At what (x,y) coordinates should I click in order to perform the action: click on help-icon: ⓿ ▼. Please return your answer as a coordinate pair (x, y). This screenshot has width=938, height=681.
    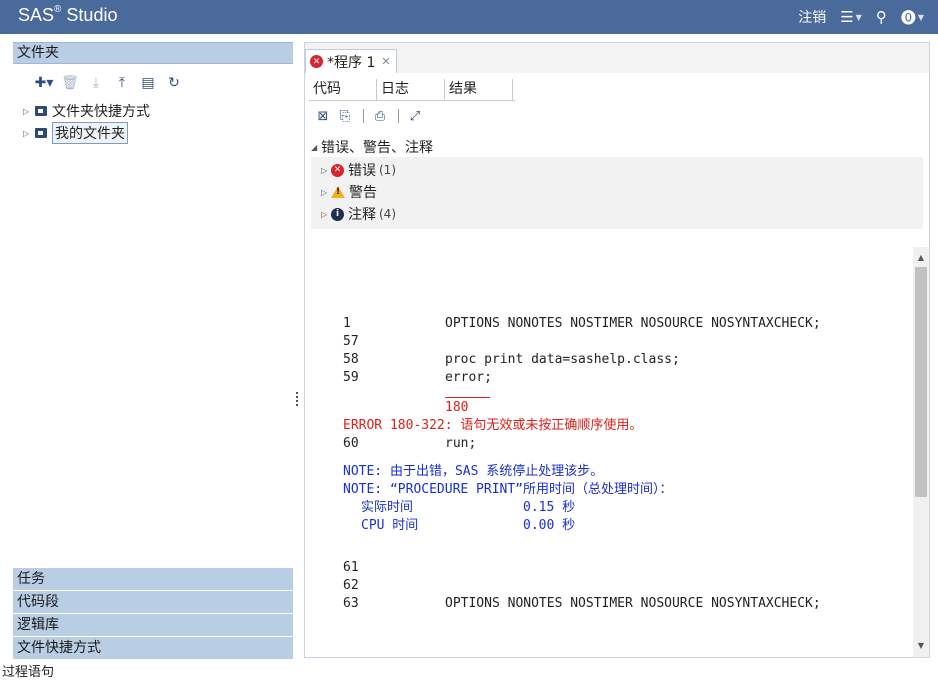
    Looking at the image, I should click on (912, 17).